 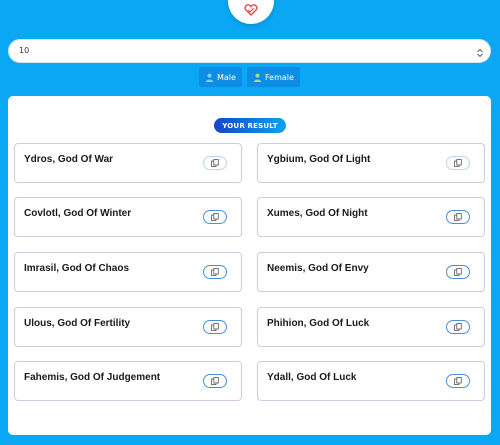 What do you see at coordinates (371, 381) in the screenshot?
I see `result-card: Ydall, God Of Luck` at bounding box center [371, 381].